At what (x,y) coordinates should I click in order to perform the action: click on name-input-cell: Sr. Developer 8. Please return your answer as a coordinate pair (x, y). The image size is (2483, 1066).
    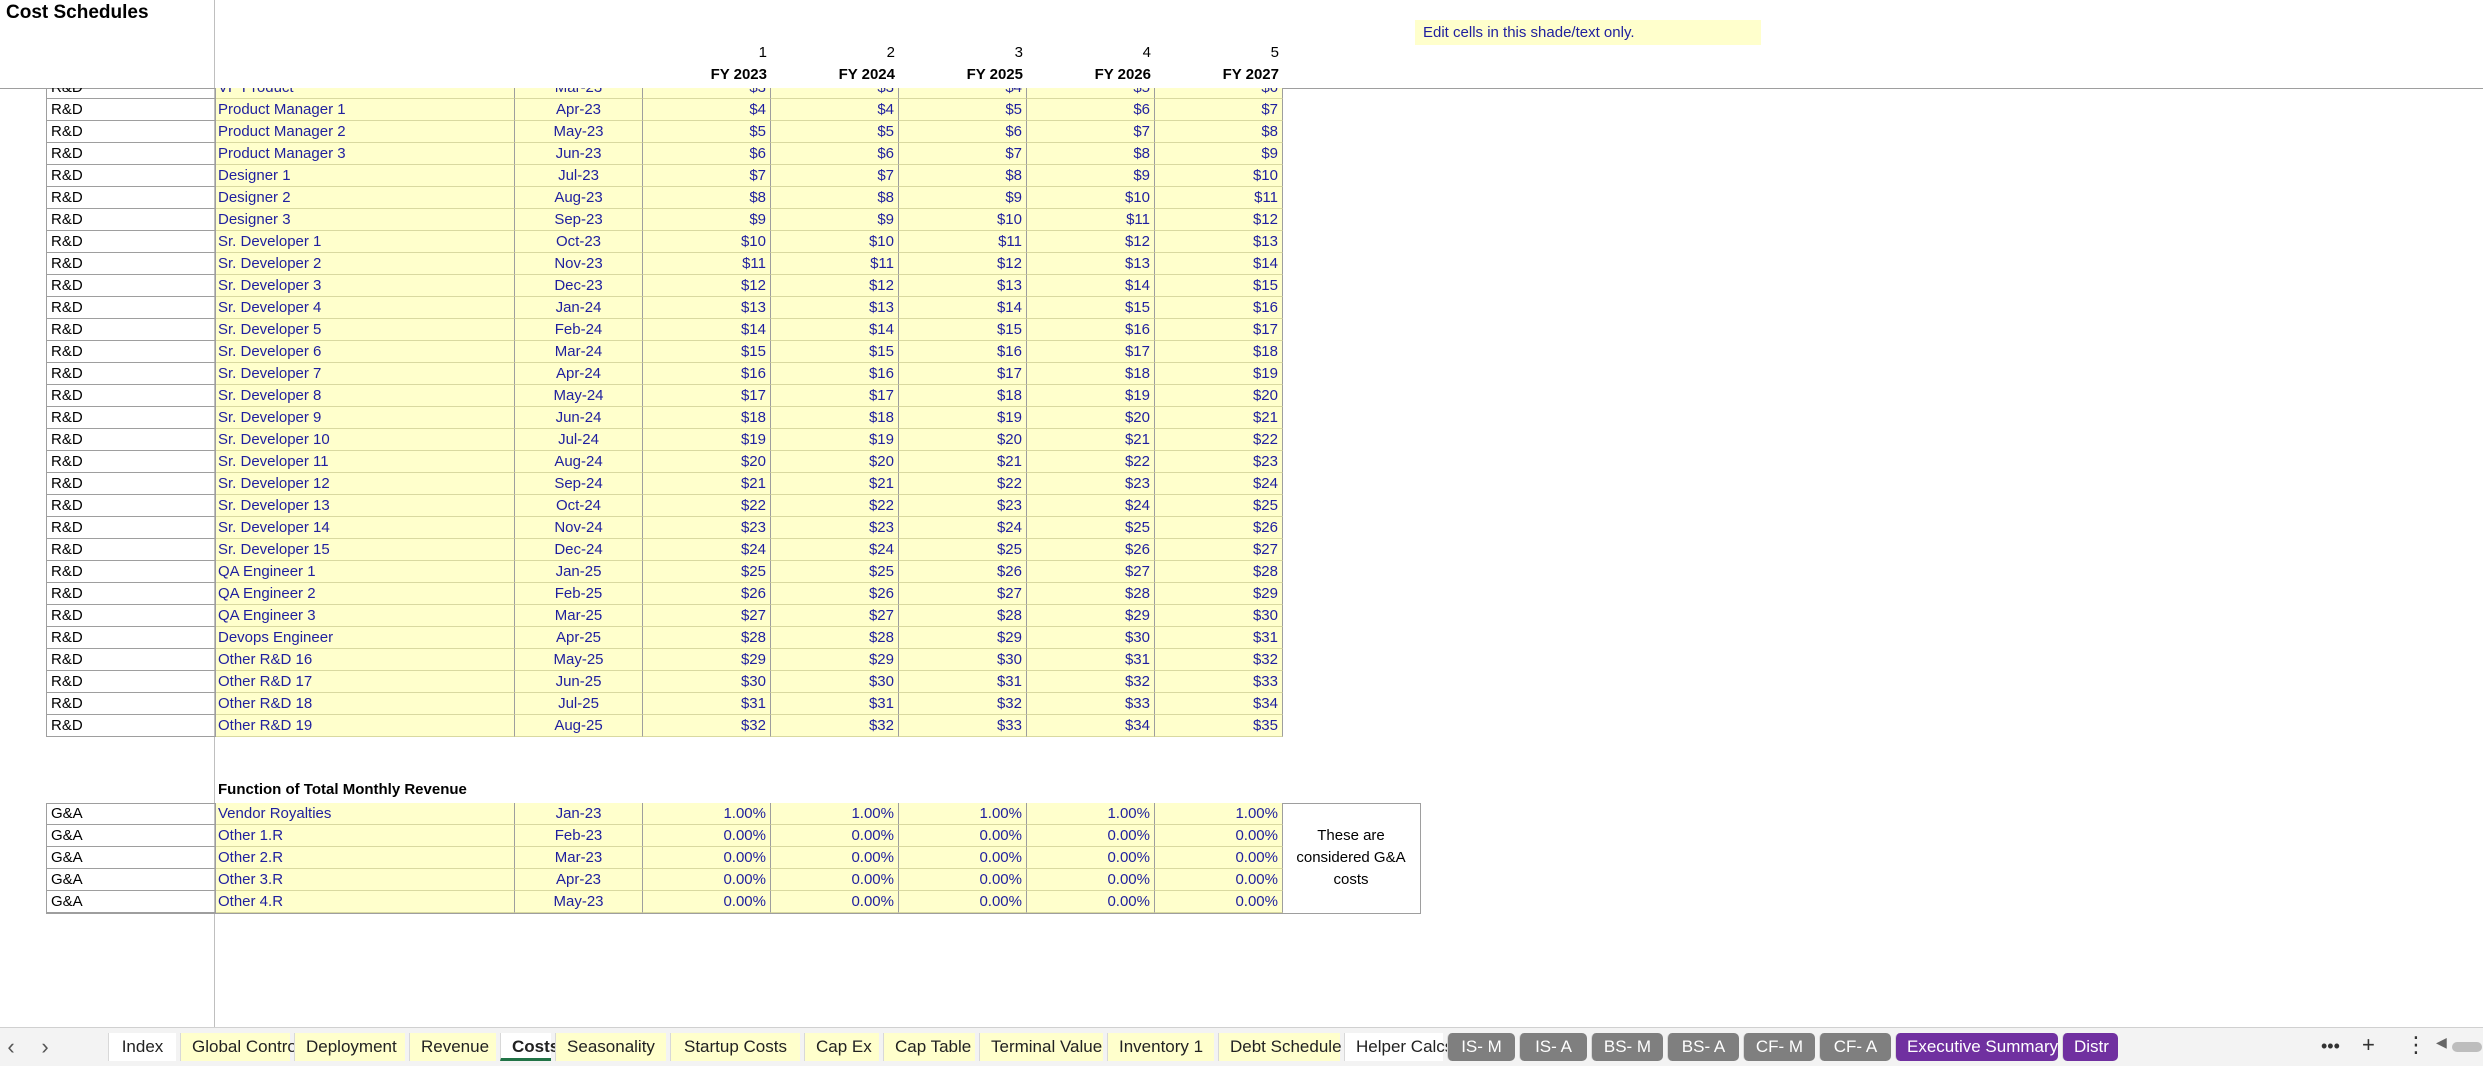
    Looking at the image, I should click on (365, 396).